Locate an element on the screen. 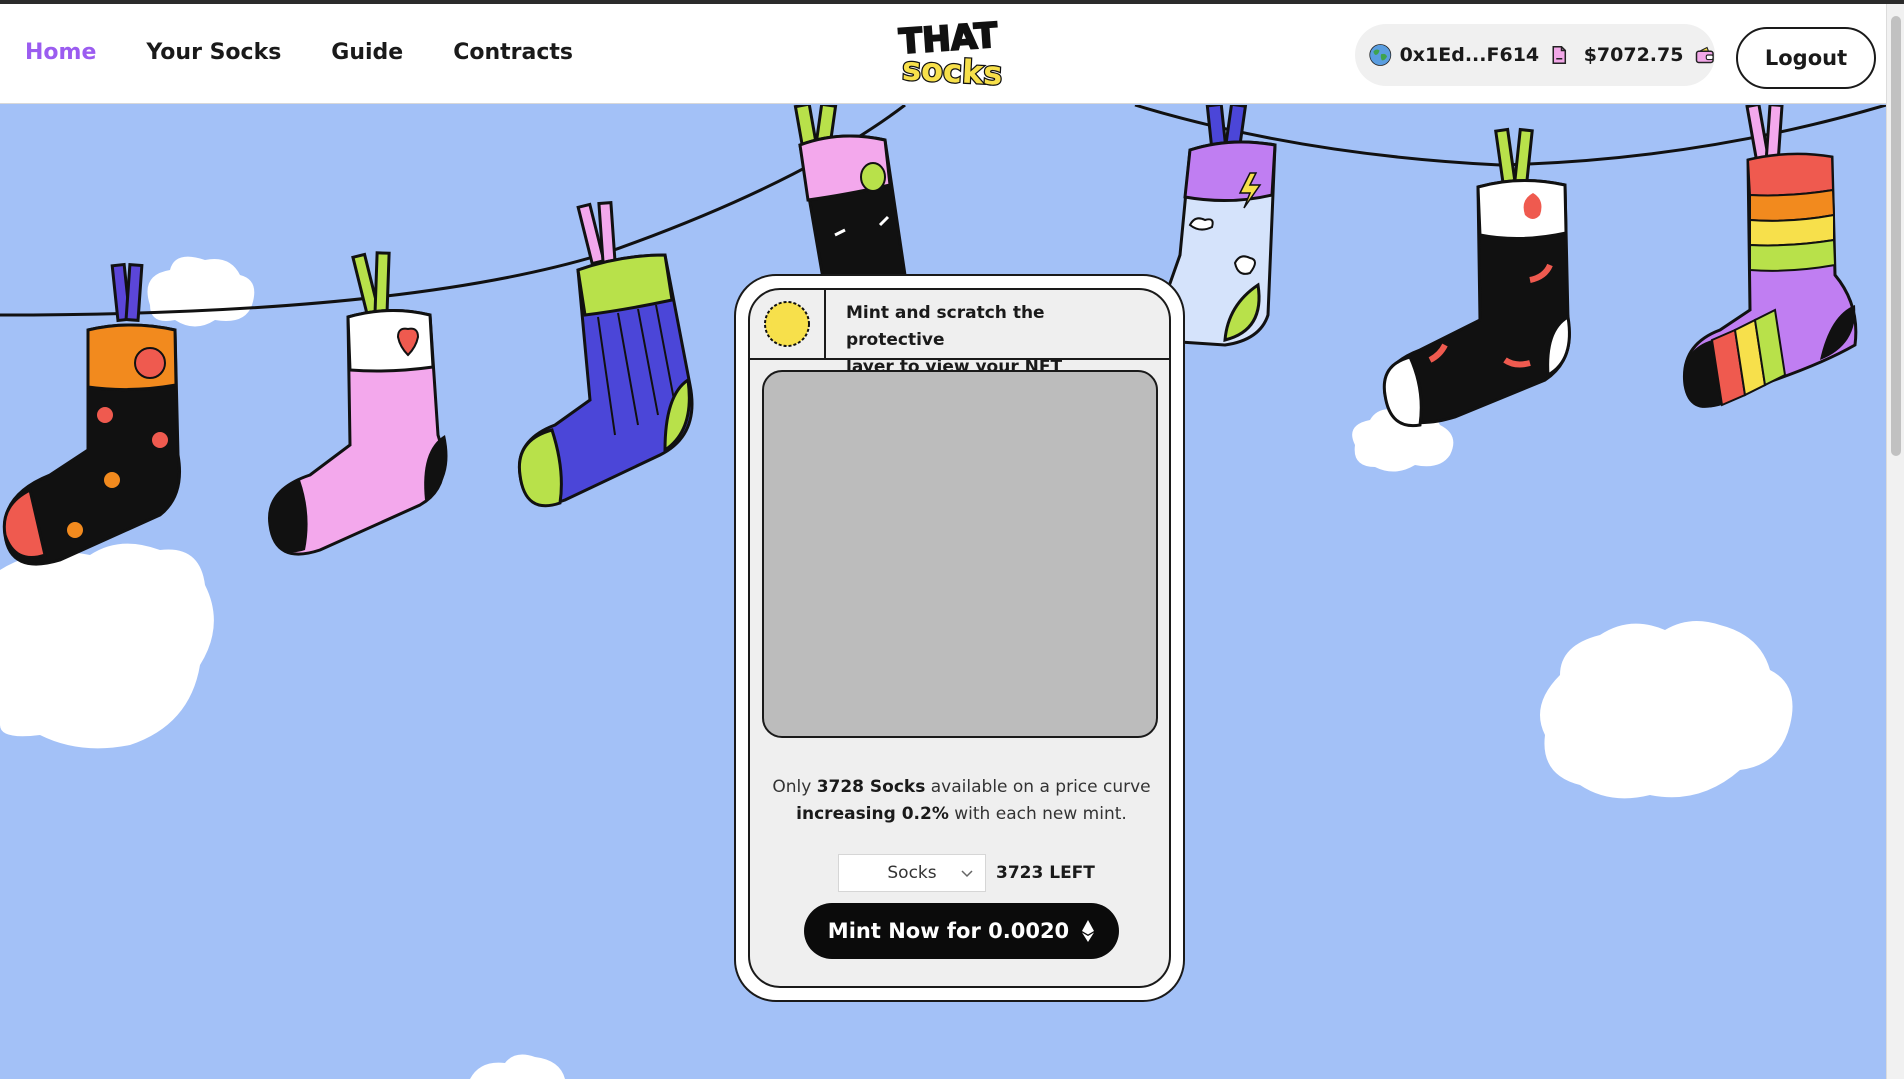 The image size is (1904, 1079). mint-button-label: Mint Now for 0.0020 is located at coordinates (948, 931).